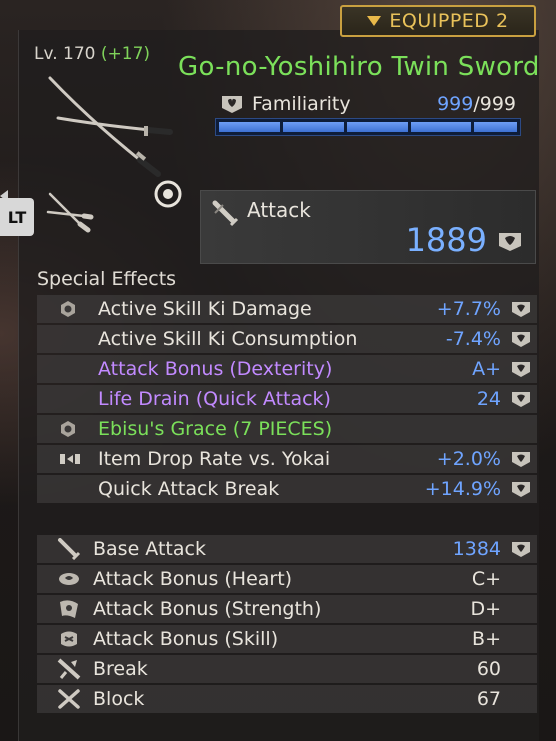  What do you see at coordinates (69, 579) in the screenshot?
I see `heart-bonus-icon` at bounding box center [69, 579].